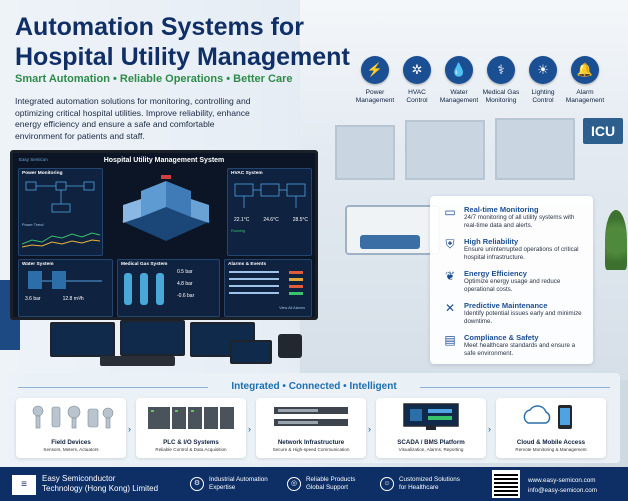  I want to click on alarms-events-panel: Alarms & Events View All Alarms, so click(268, 288).